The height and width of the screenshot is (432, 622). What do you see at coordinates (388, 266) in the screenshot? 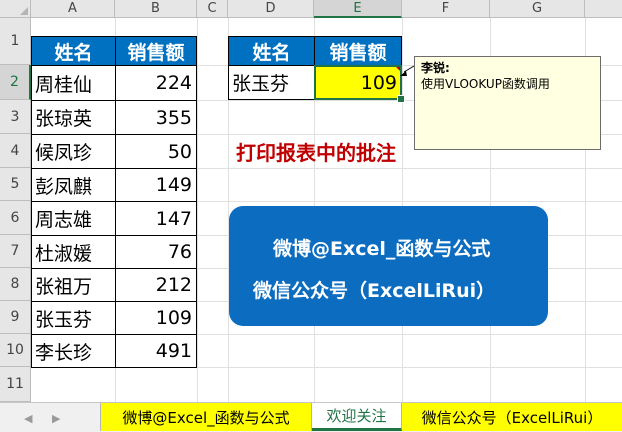
I see `info-banner: 微博@Excel_函数与公式 微信公众号（ExcelLiRui）` at bounding box center [388, 266].